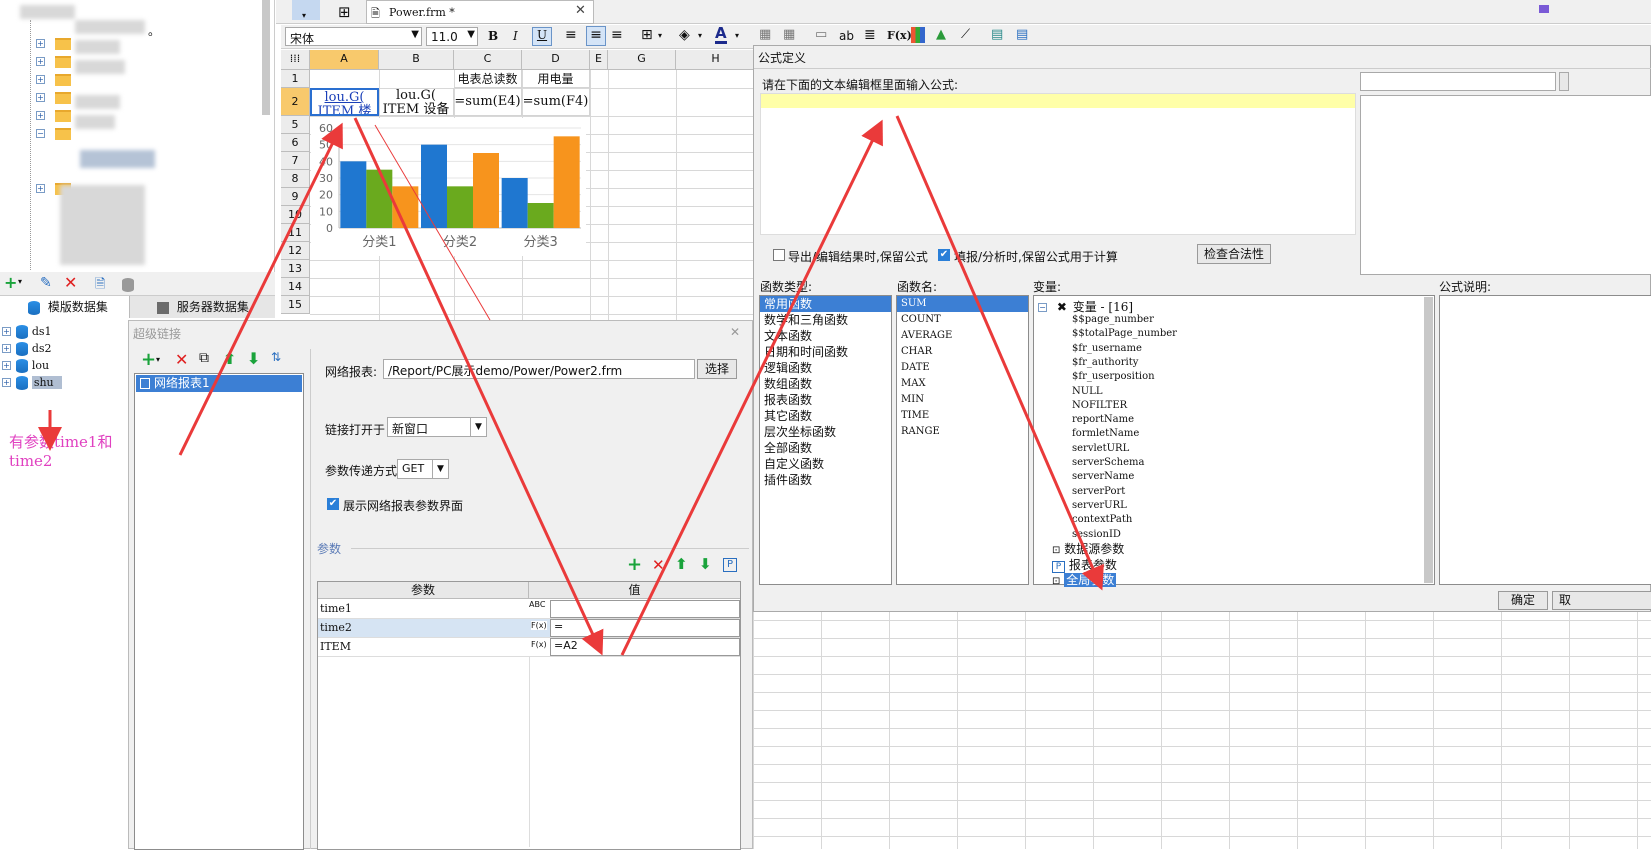 This screenshot has height=850, width=1651. What do you see at coordinates (344, 102) in the screenshot?
I see `cell-a2: lou.G( ITEM 楼宇` at bounding box center [344, 102].